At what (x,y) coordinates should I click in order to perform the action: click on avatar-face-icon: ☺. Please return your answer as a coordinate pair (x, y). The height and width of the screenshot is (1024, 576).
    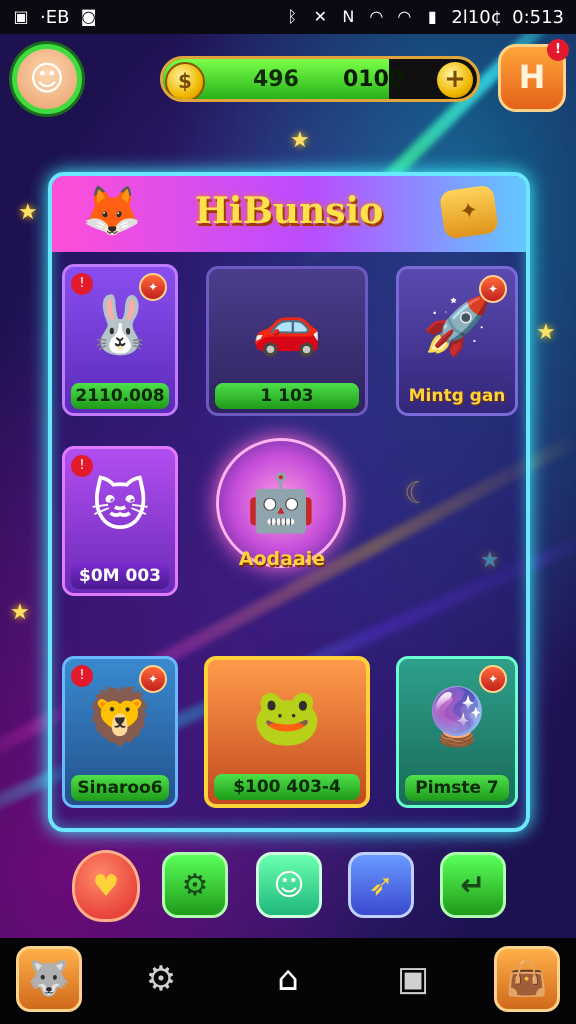
    Looking at the image, I should click on (47, 79).